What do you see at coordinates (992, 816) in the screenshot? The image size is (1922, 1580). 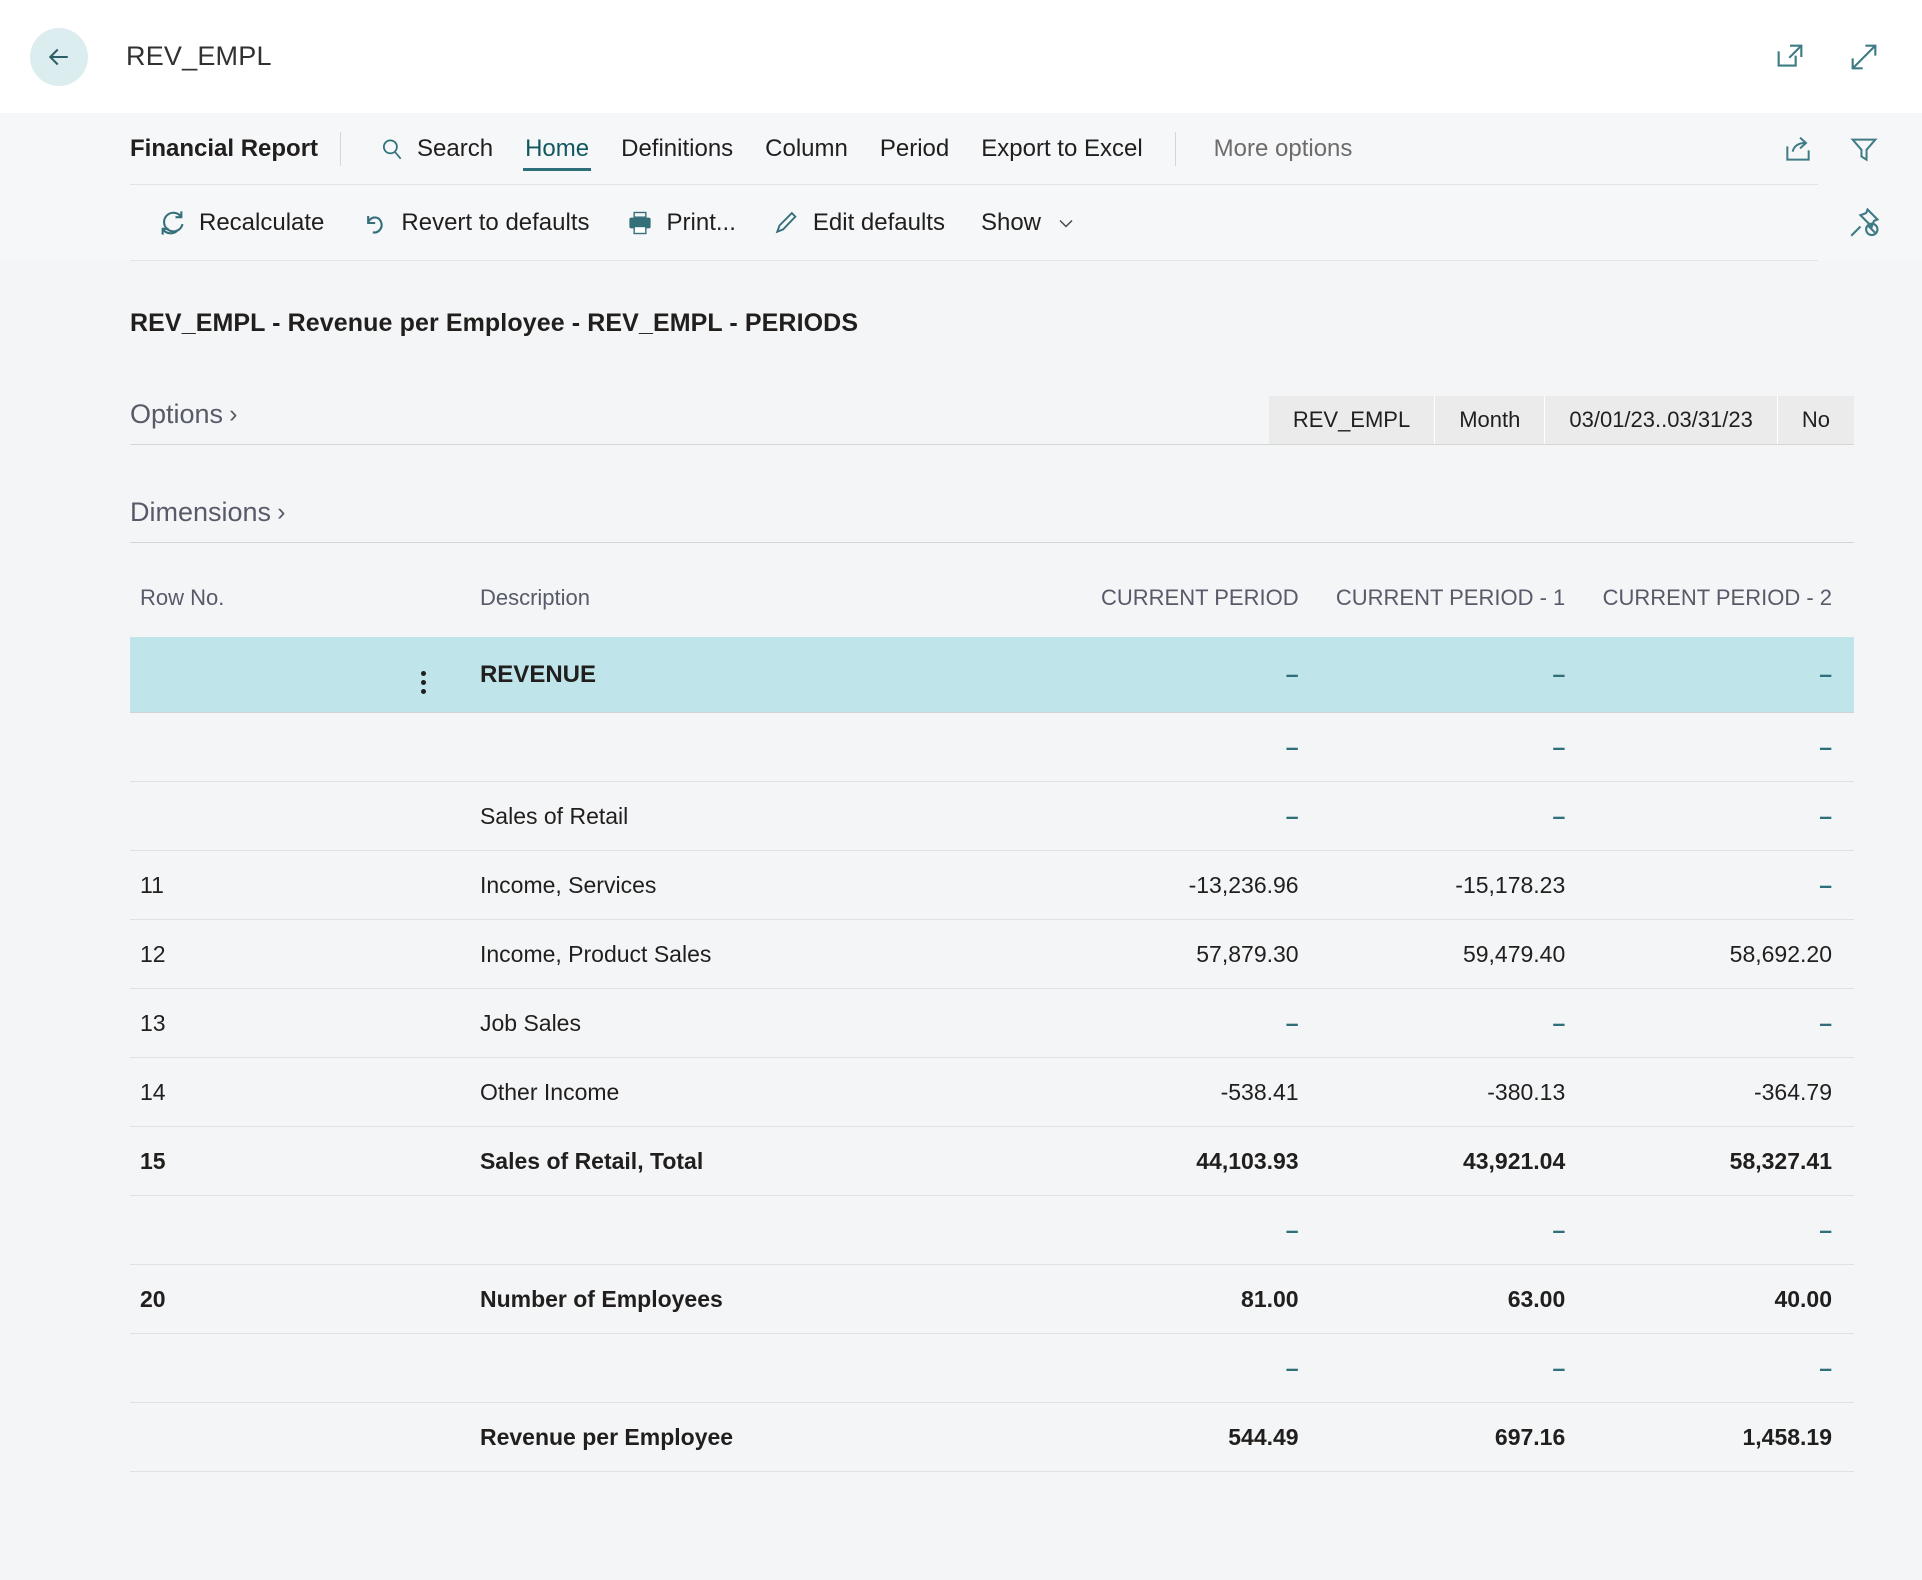 I see `table-row: Sales of Retail – – –` at bounding box center [992, 816].